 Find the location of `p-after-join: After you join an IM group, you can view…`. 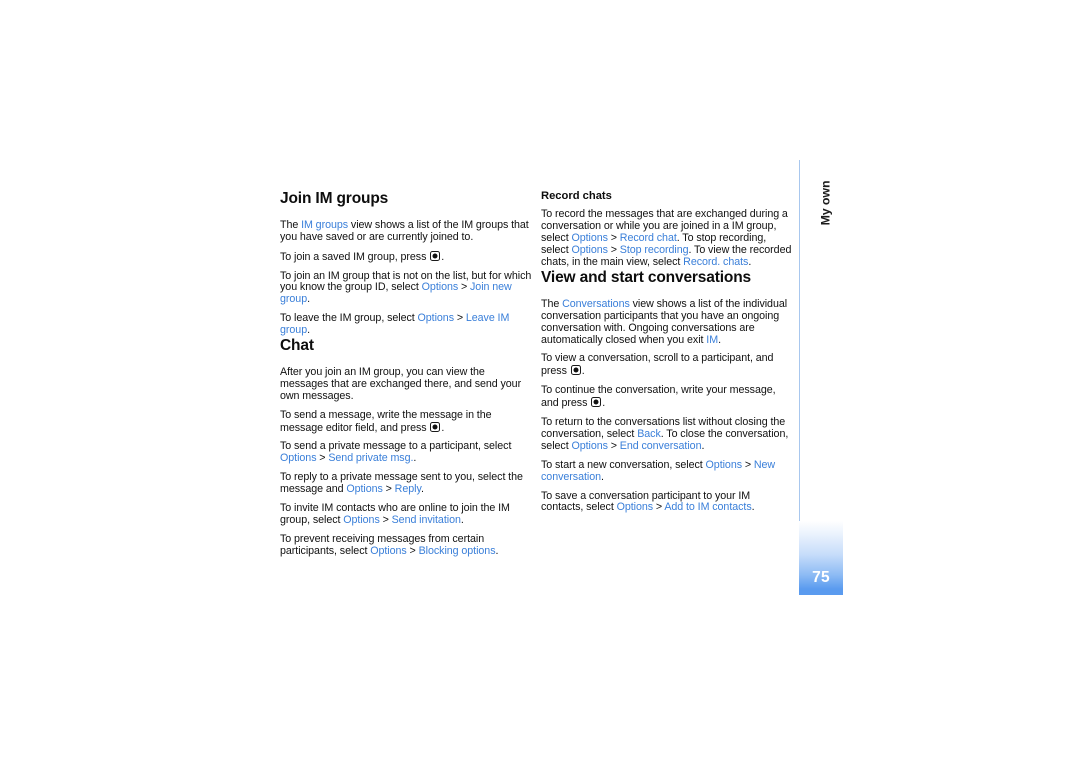

p-after-join: After you join an IM group, you can view… is located at coordinates (401, 383).